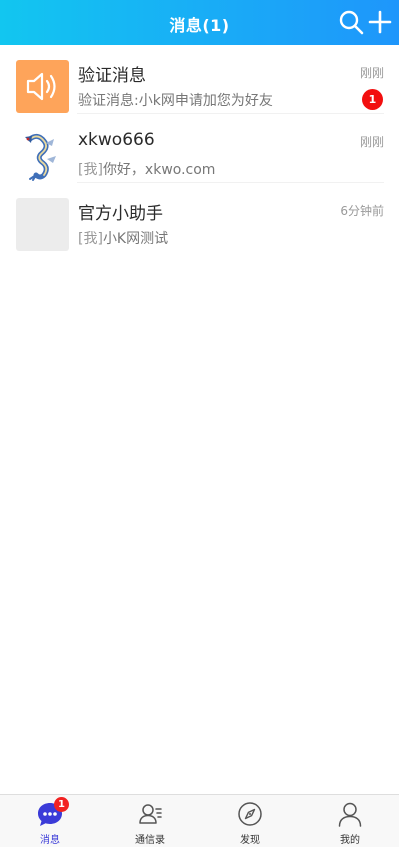 Image resolution: width=399 pixels, height=847 pixels. I want to click on conversation-item-xkwo666: xkwo666 刚刚 [我]你好，xkwo.com, so click(199, 148).